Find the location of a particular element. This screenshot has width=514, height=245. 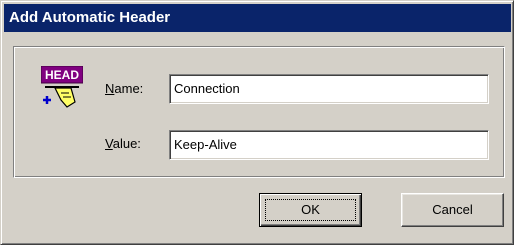

header-icon-badge-text: HEAD is located at coordinates (62, 75).